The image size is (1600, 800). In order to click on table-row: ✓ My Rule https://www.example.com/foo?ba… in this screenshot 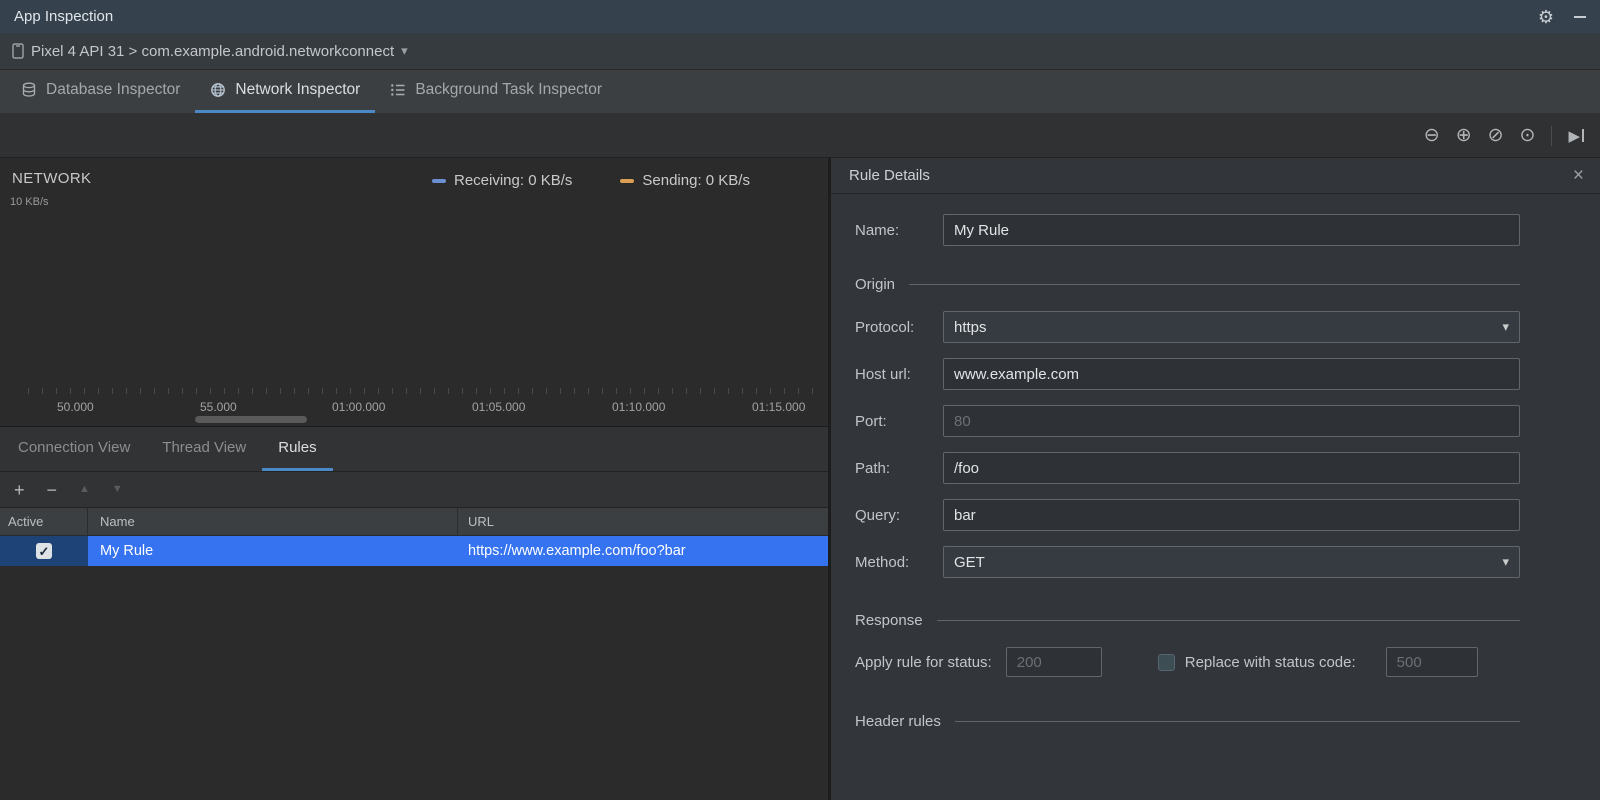, I will do `click(414, 551)`.